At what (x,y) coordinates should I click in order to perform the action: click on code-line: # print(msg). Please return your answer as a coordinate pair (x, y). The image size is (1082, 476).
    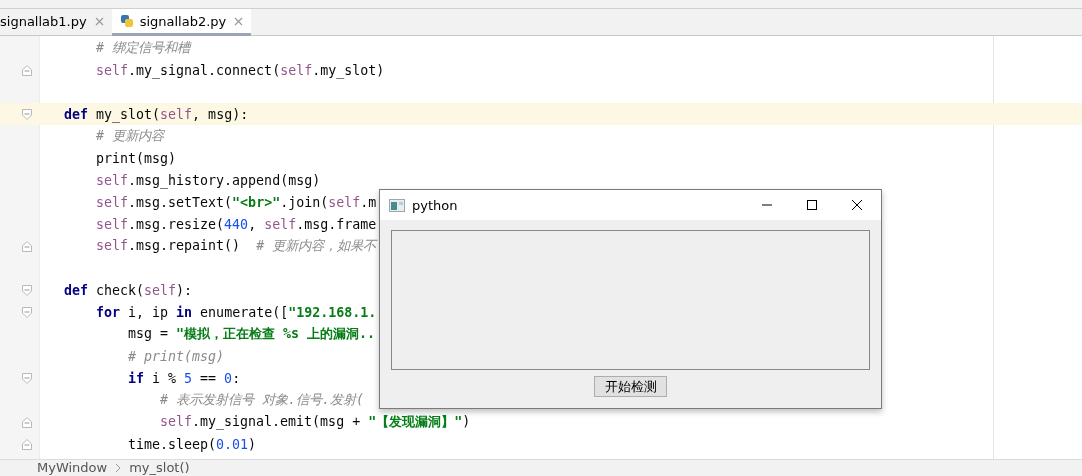
    Looking at the image, I should click on (176, 356).